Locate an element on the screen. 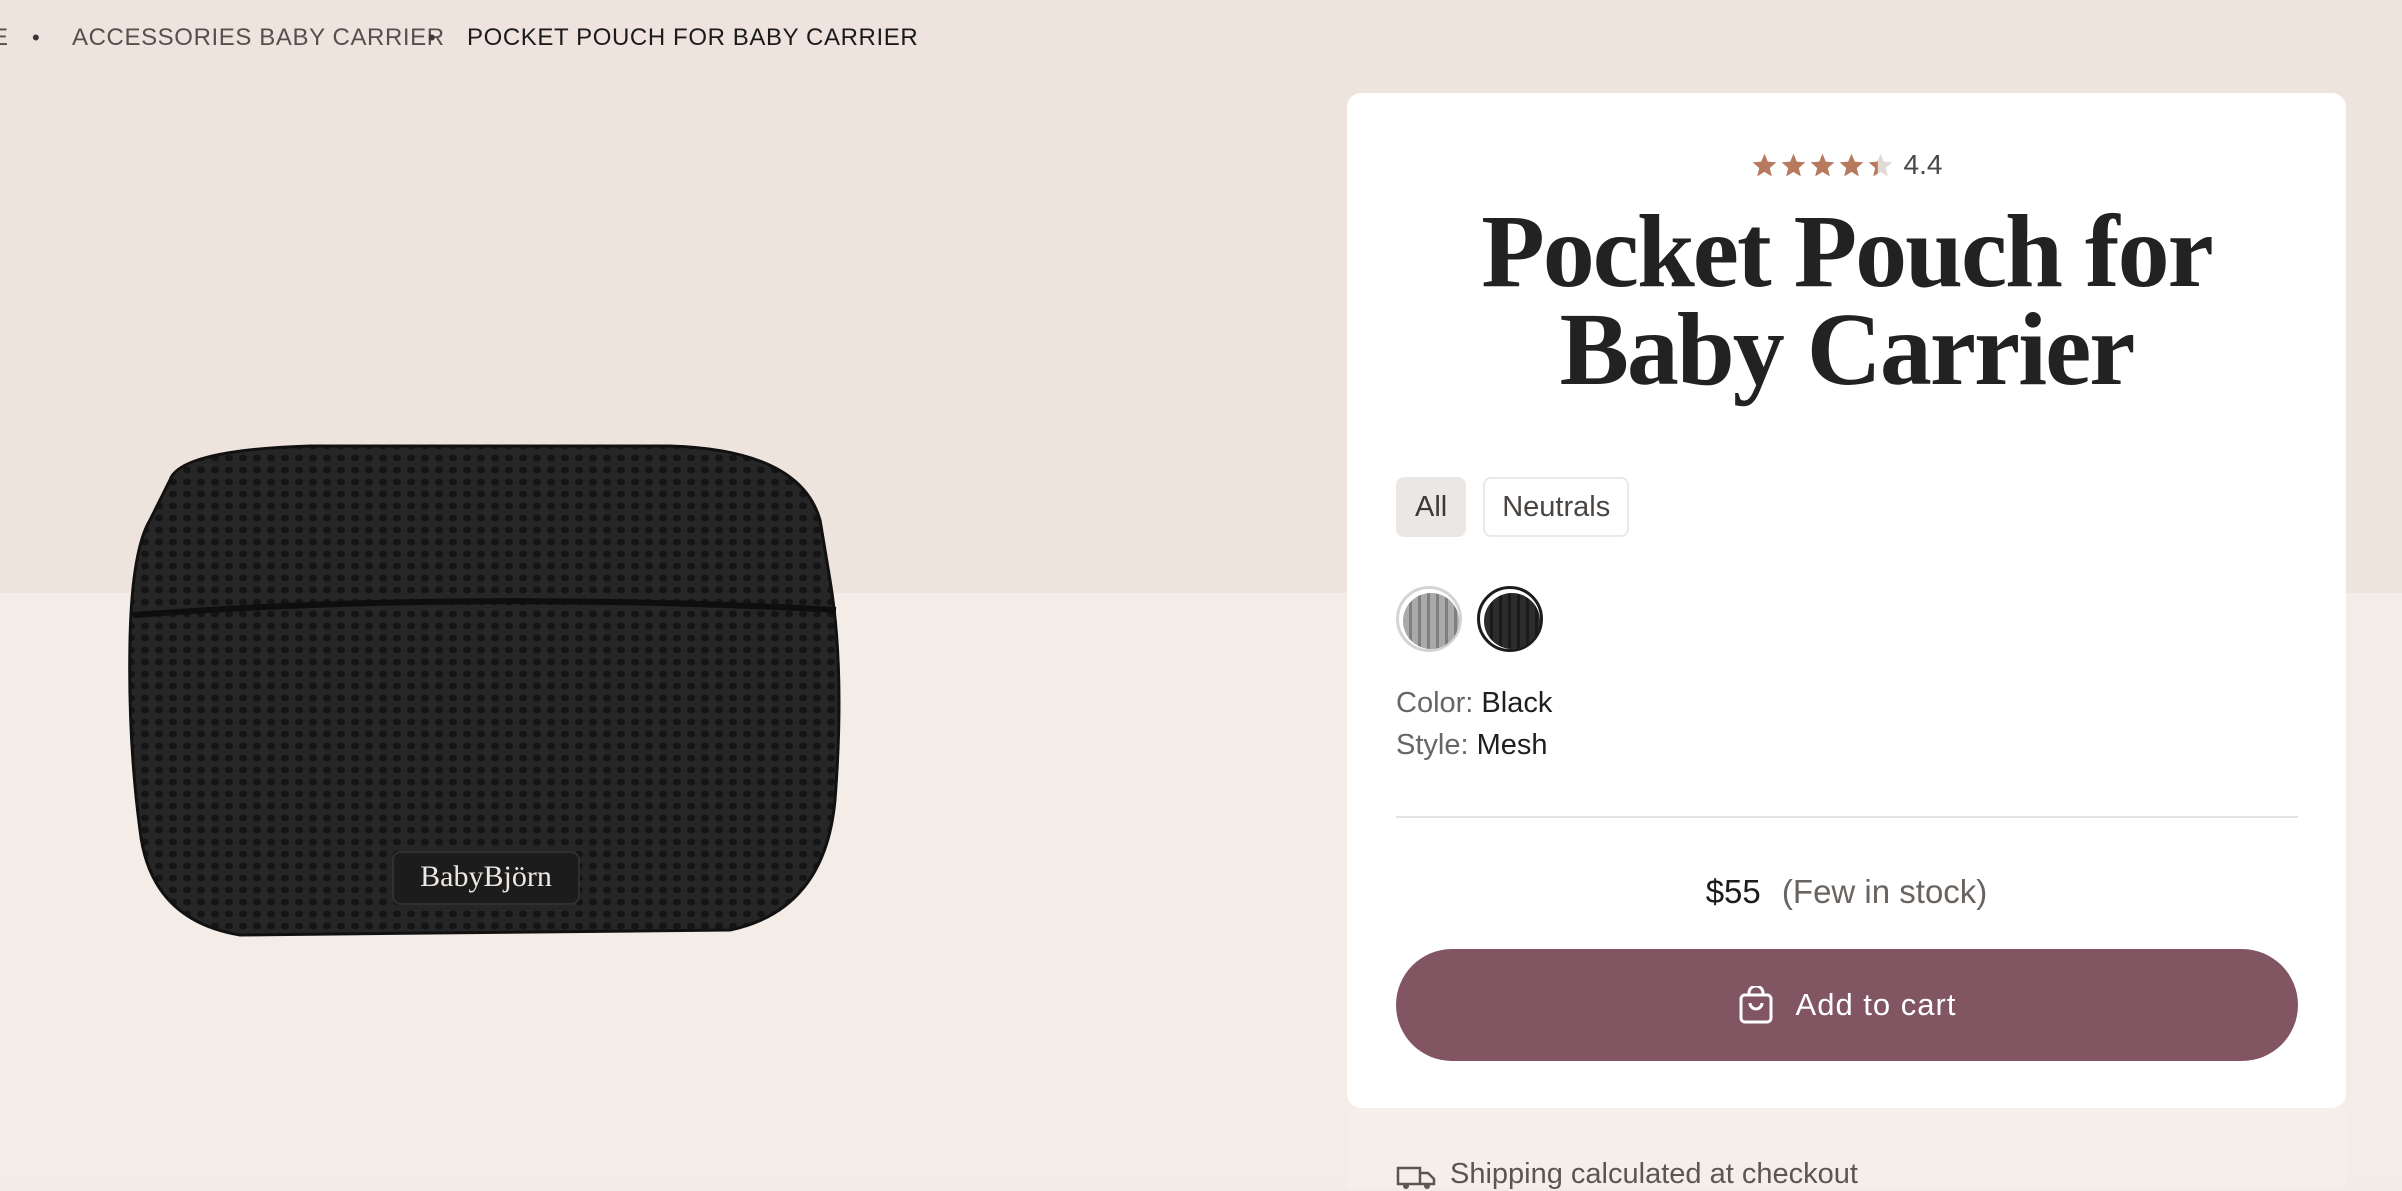 The height and width of the screenshot is (1191, 2402). color-swatches is located at coordinates (1469, 619).